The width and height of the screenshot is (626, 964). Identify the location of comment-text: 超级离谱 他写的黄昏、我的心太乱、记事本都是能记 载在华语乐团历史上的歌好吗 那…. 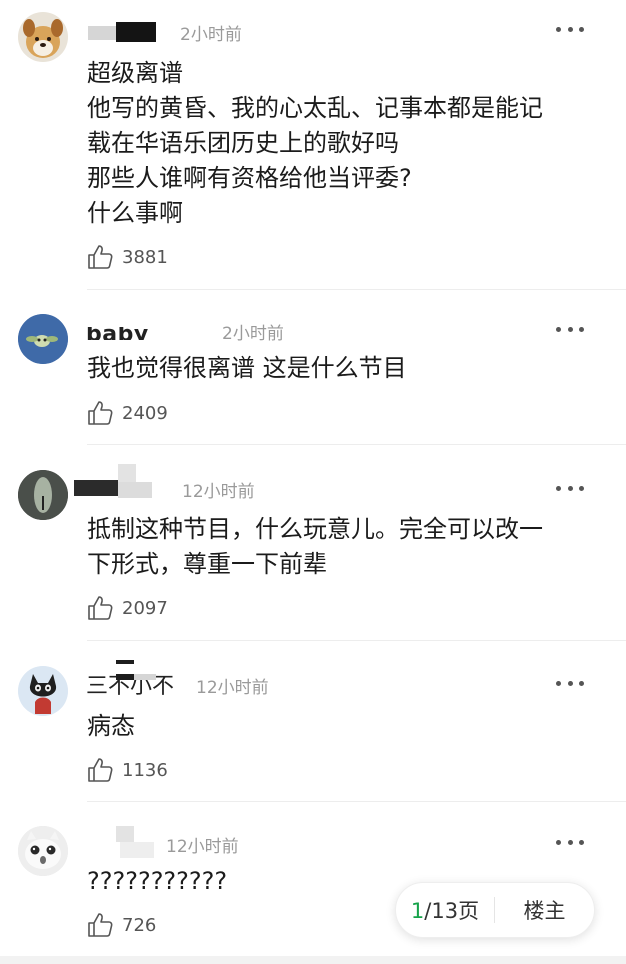
(315, 143).